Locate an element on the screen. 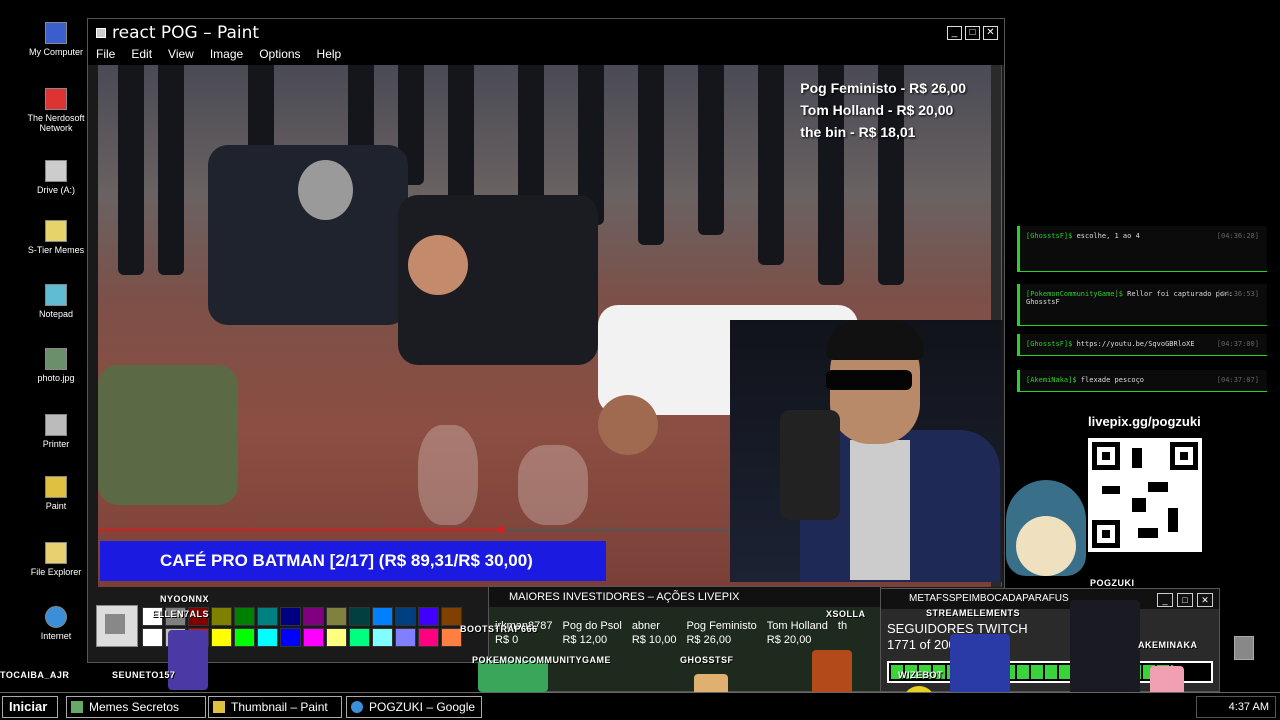 This screenshot has height=720, width=1280. webcam-overlay is located at coordinates (866, 451).